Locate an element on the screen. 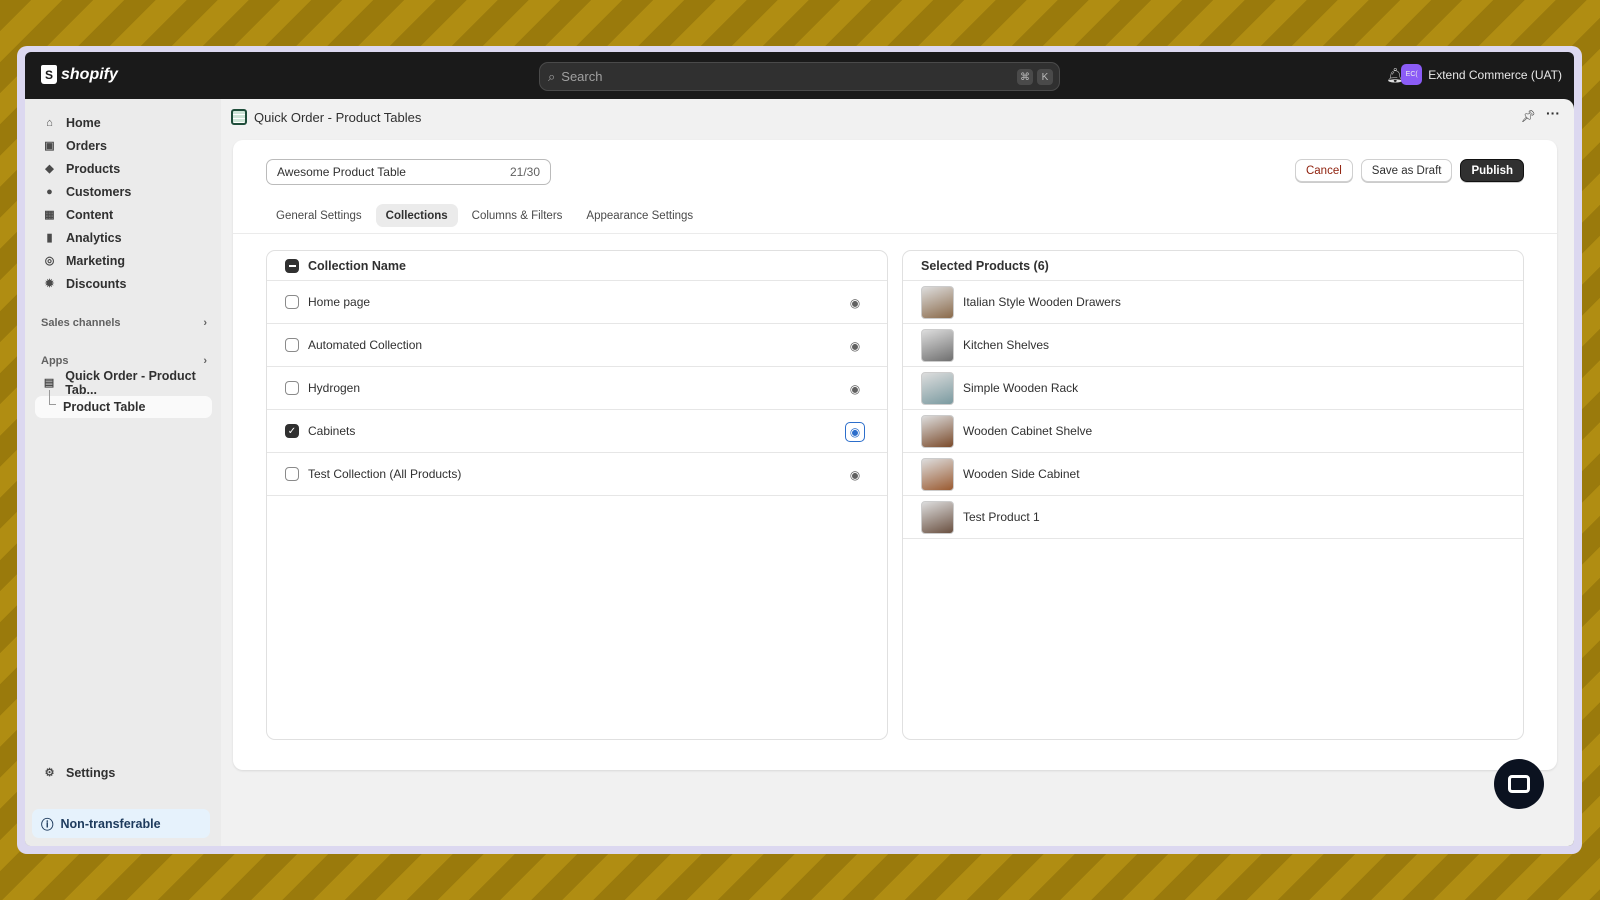 This screenshot has height=900, width=1600. orders-icon: ▣ is located at coordinates (49, 146).